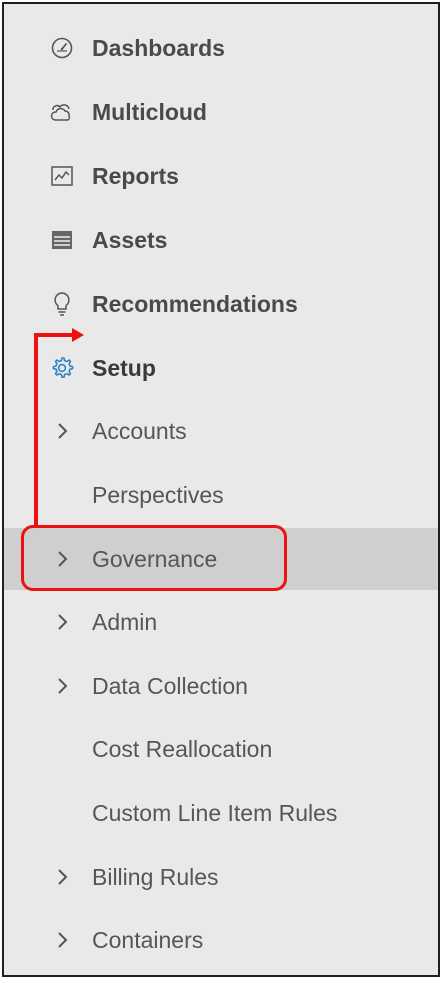 This screenshot has height=983, width=446. I want to click on line-chart-icon, so click(62, 176).